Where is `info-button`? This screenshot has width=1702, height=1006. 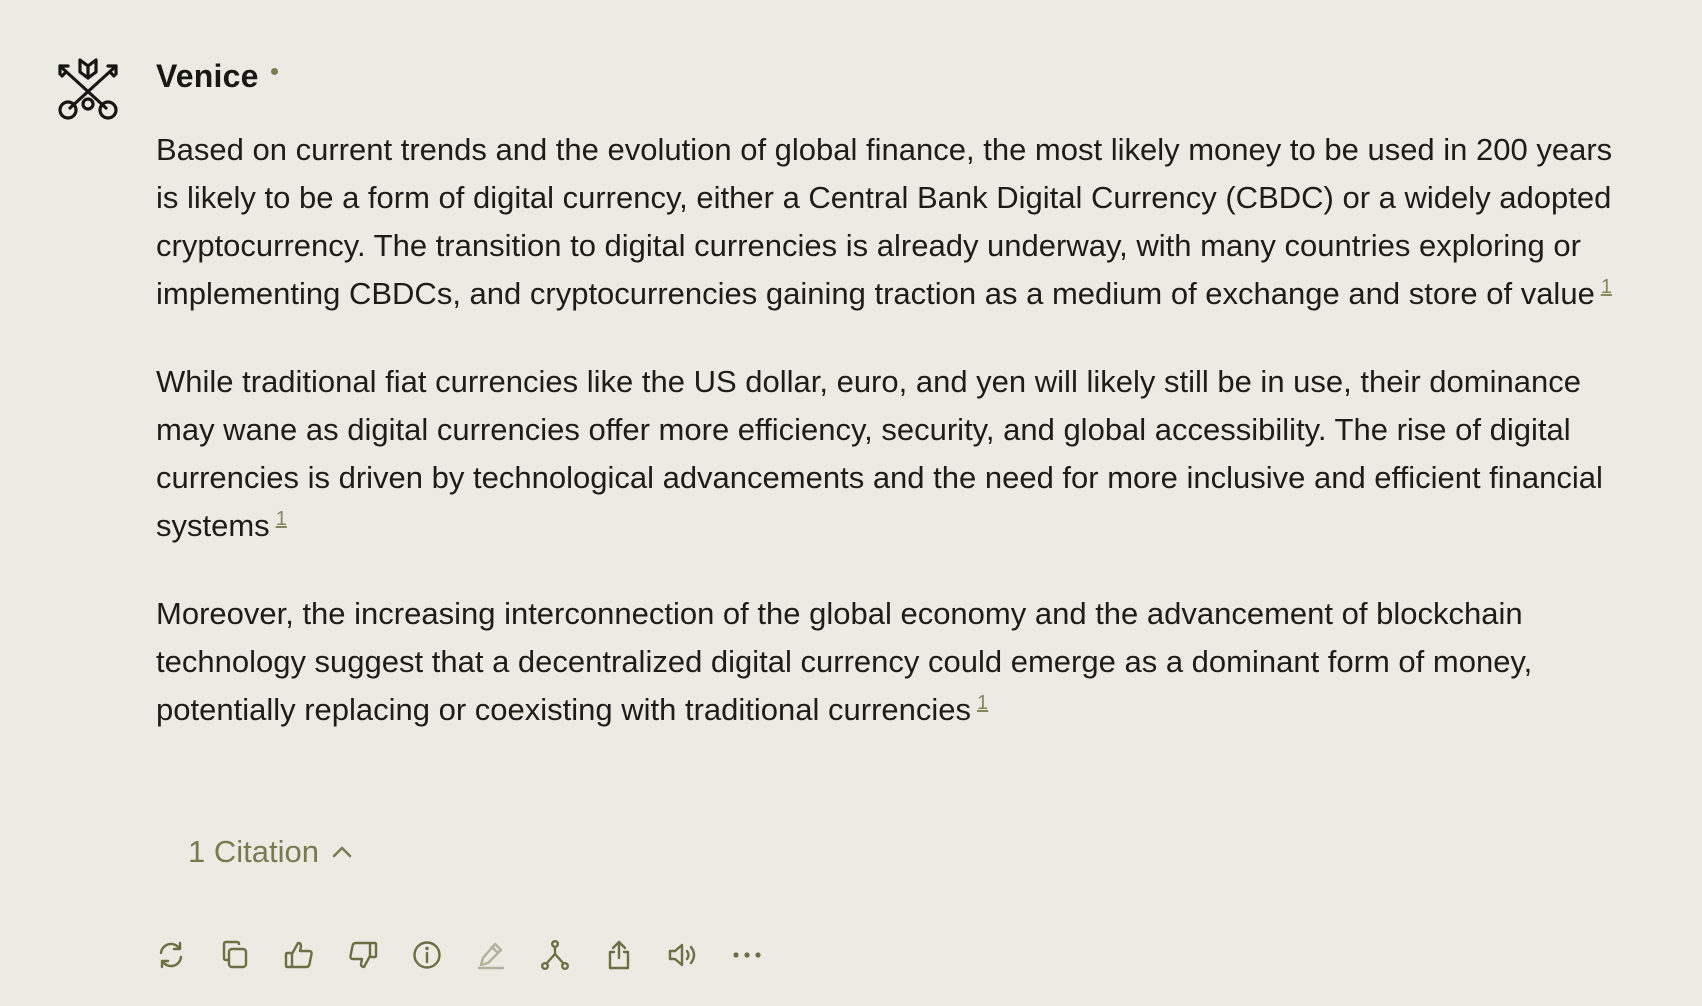
info-button is located at coordinates (427, 955).